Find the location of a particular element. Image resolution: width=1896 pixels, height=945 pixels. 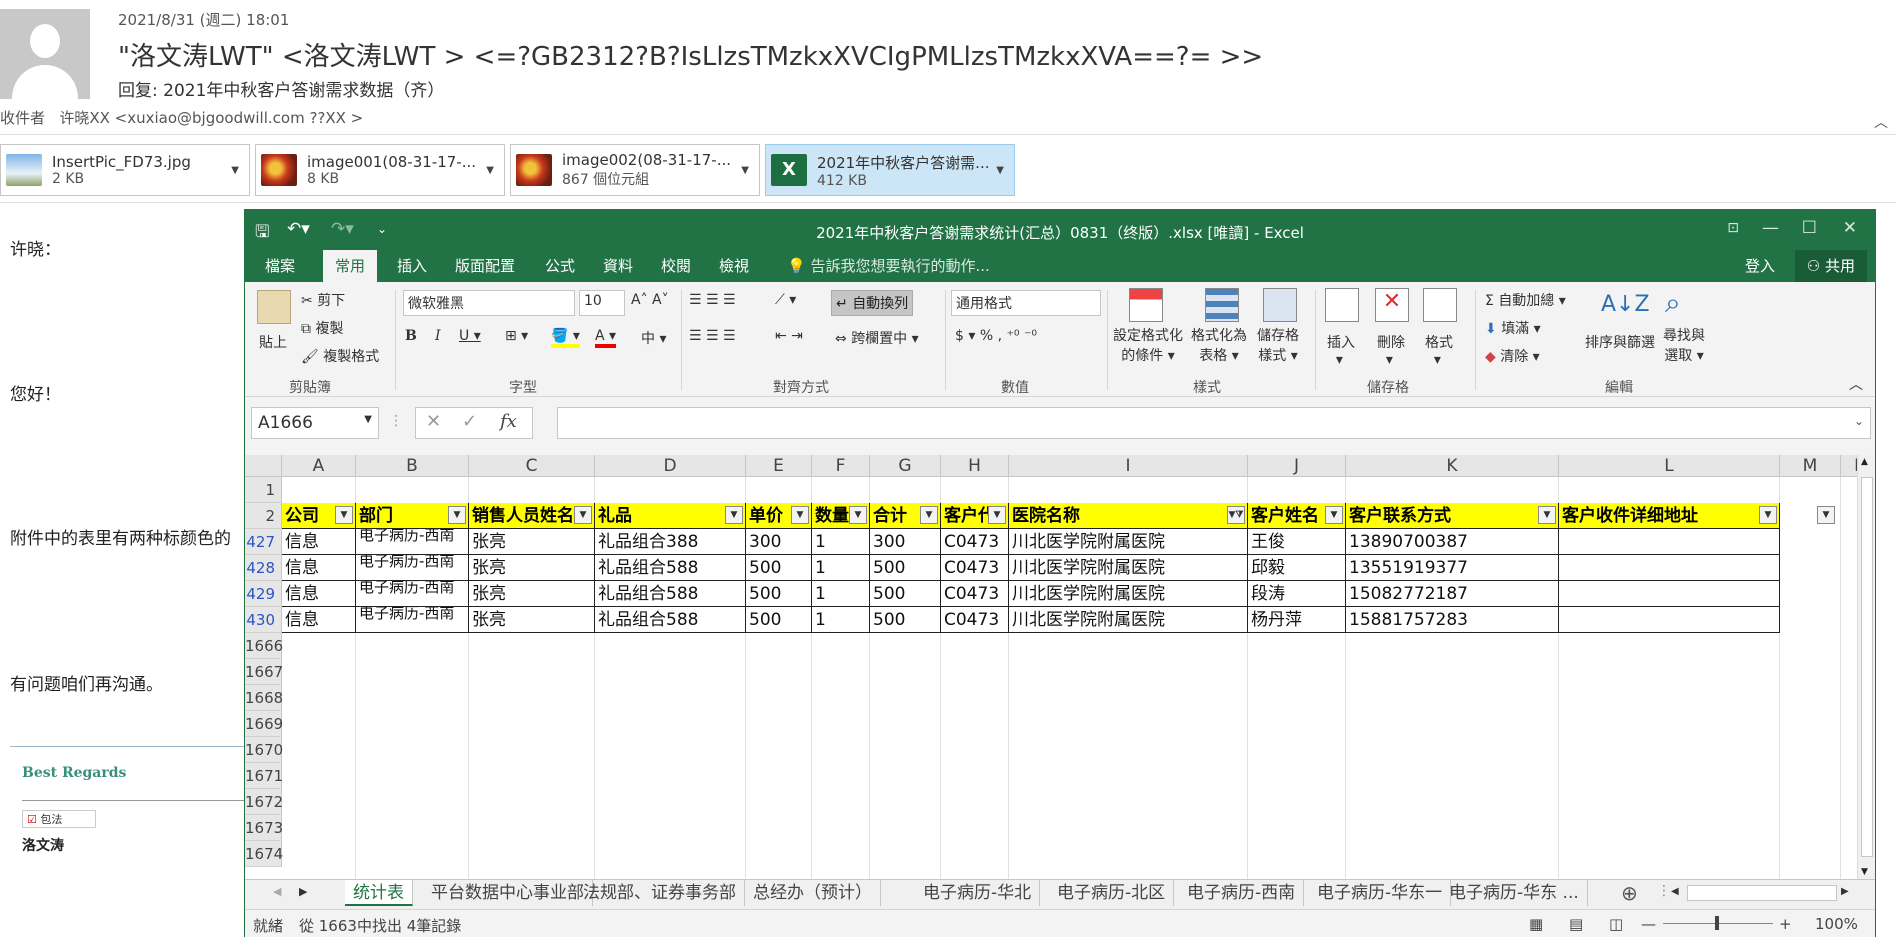

column-header-a: A is located at coordinates (319, 466).